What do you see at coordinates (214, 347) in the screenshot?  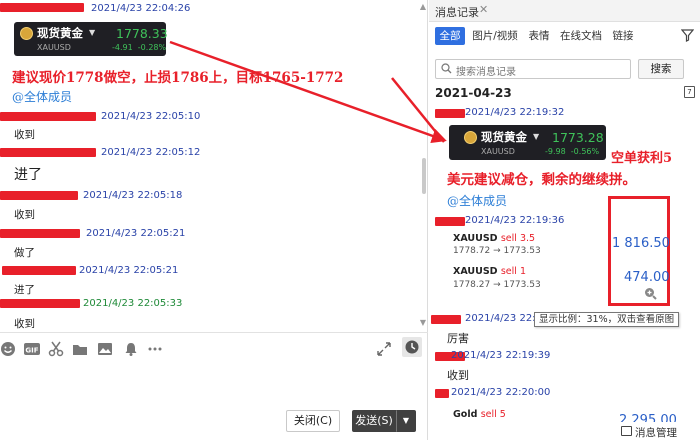 I see `input-toolbar: GIF` at bounding box center [214, 347].